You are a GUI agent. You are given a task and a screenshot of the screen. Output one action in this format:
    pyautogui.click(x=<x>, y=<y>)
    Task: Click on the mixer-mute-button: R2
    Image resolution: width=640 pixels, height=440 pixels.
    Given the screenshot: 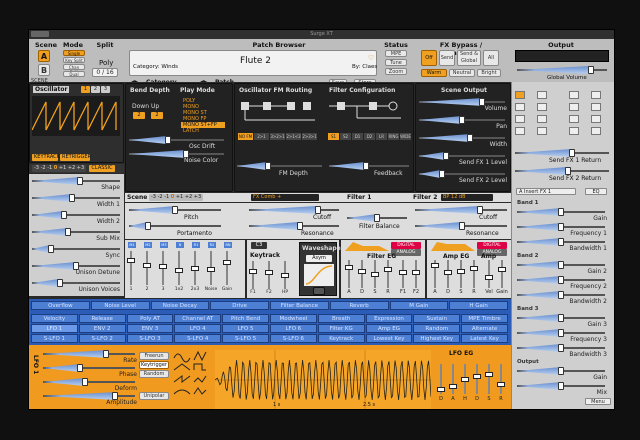 What is the action you would take?
    pyautogui.click(x=212, y=245)
    